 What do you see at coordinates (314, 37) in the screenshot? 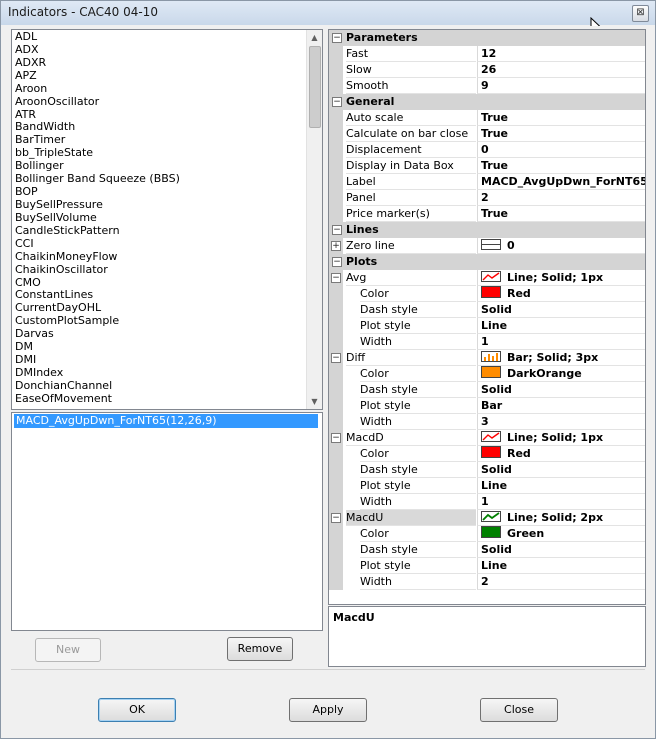
I see `scroll-up-arrow-icon: ▲` at bounding box center [314, 37].